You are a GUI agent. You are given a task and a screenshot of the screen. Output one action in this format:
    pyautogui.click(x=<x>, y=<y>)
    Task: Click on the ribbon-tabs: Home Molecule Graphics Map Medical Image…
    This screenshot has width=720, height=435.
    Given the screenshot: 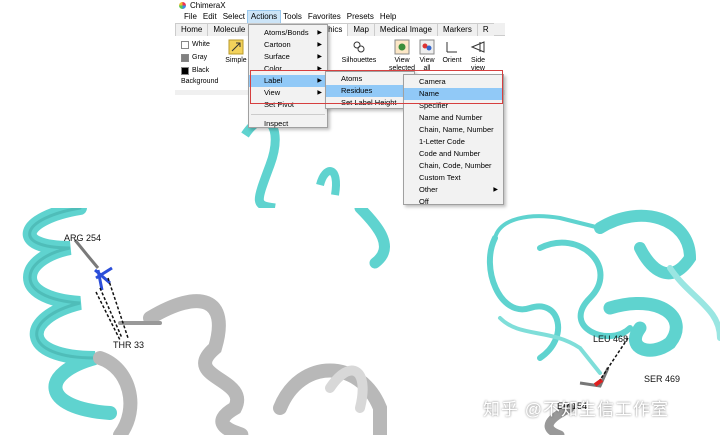 What is the action you would take?
    pyautogui.click(x=340, y=29)
    